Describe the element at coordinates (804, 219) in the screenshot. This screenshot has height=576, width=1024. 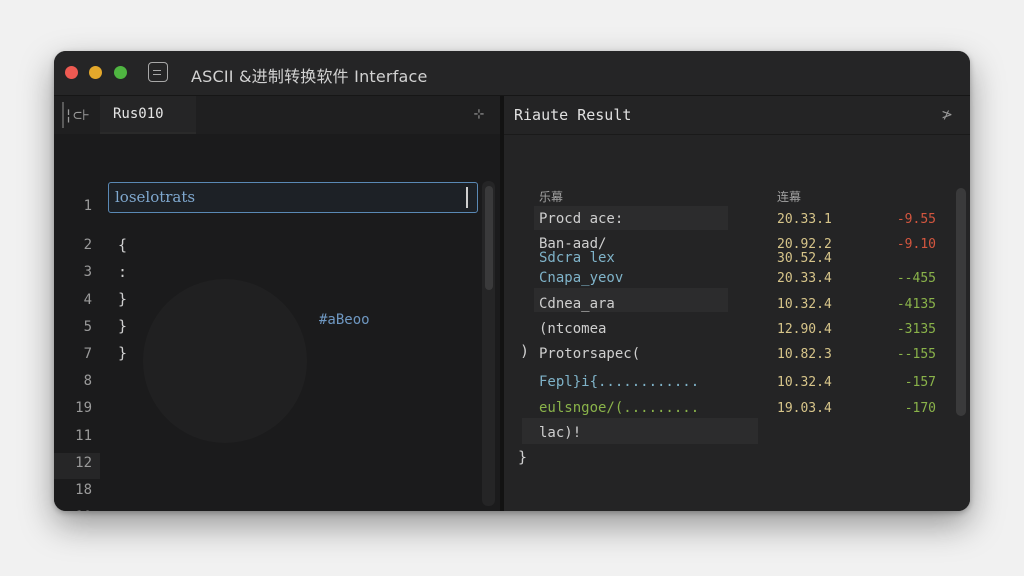
I see `result-row-value: 20.33.1` at that location.